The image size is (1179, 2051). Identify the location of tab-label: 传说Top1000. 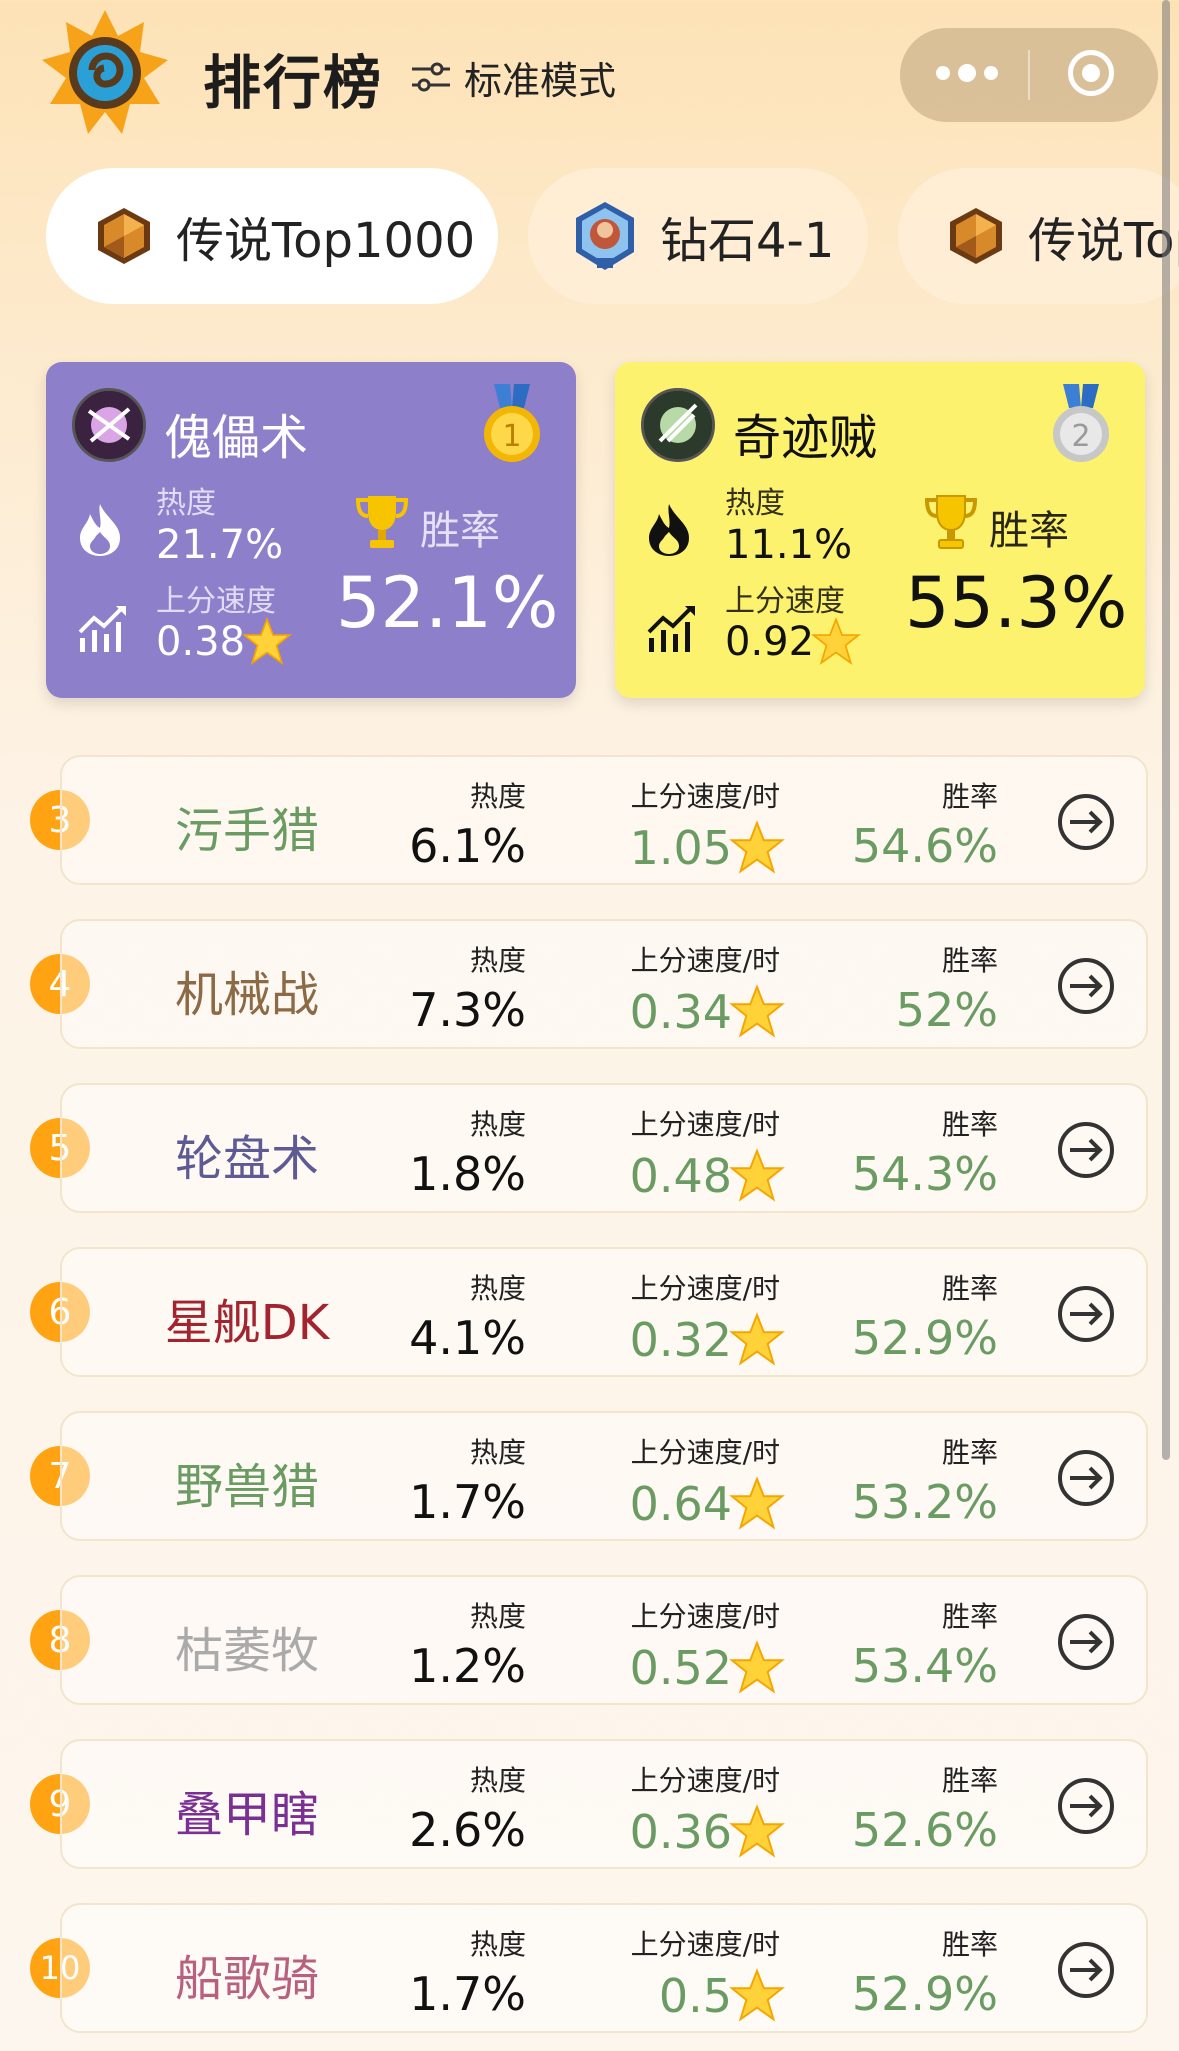
(326, 241).